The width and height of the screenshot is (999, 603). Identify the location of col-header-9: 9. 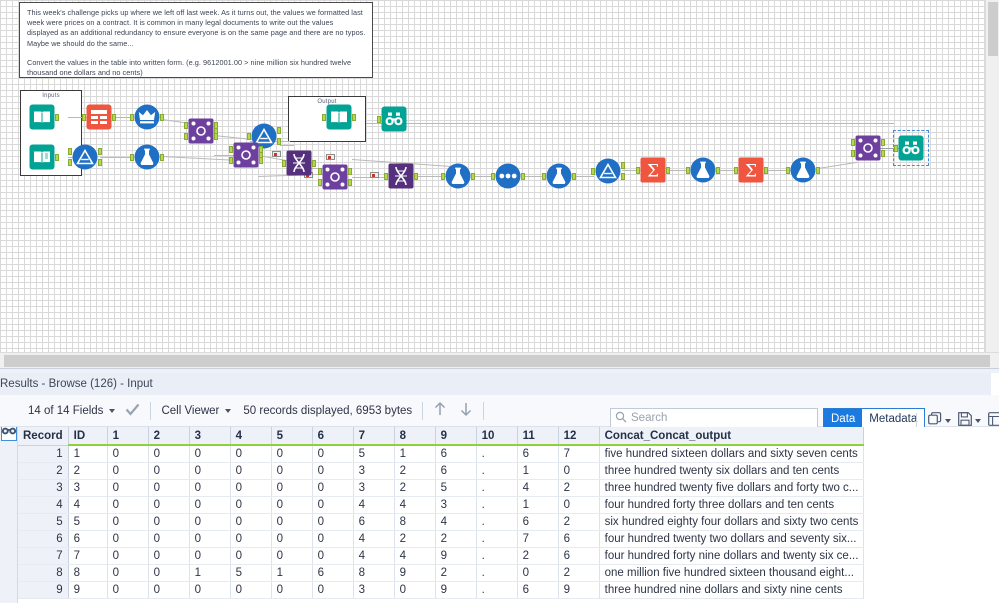
(456, 436).